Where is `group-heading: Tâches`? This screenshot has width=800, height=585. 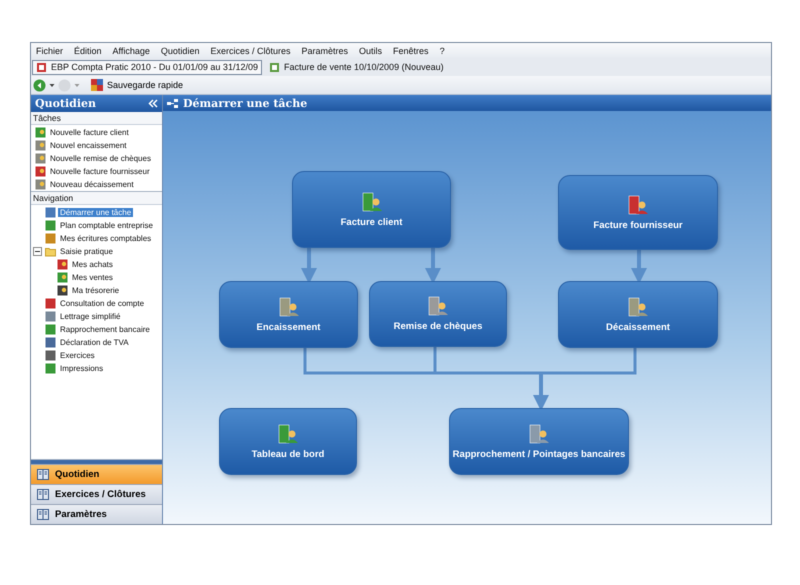
group-heading: Tâches is located at coordinates (96, 118).